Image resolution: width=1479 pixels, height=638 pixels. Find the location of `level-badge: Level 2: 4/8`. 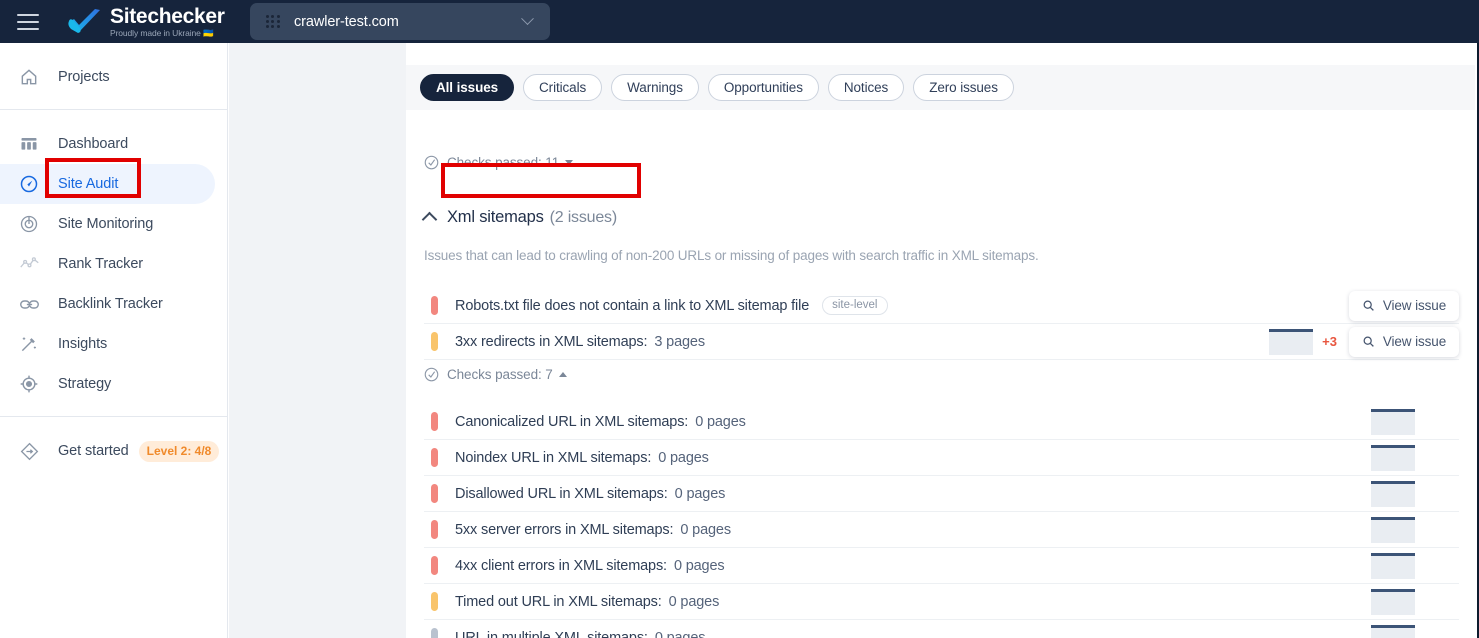

level-badge: Level 2: 4/8 is located at coordinates (179, 451).